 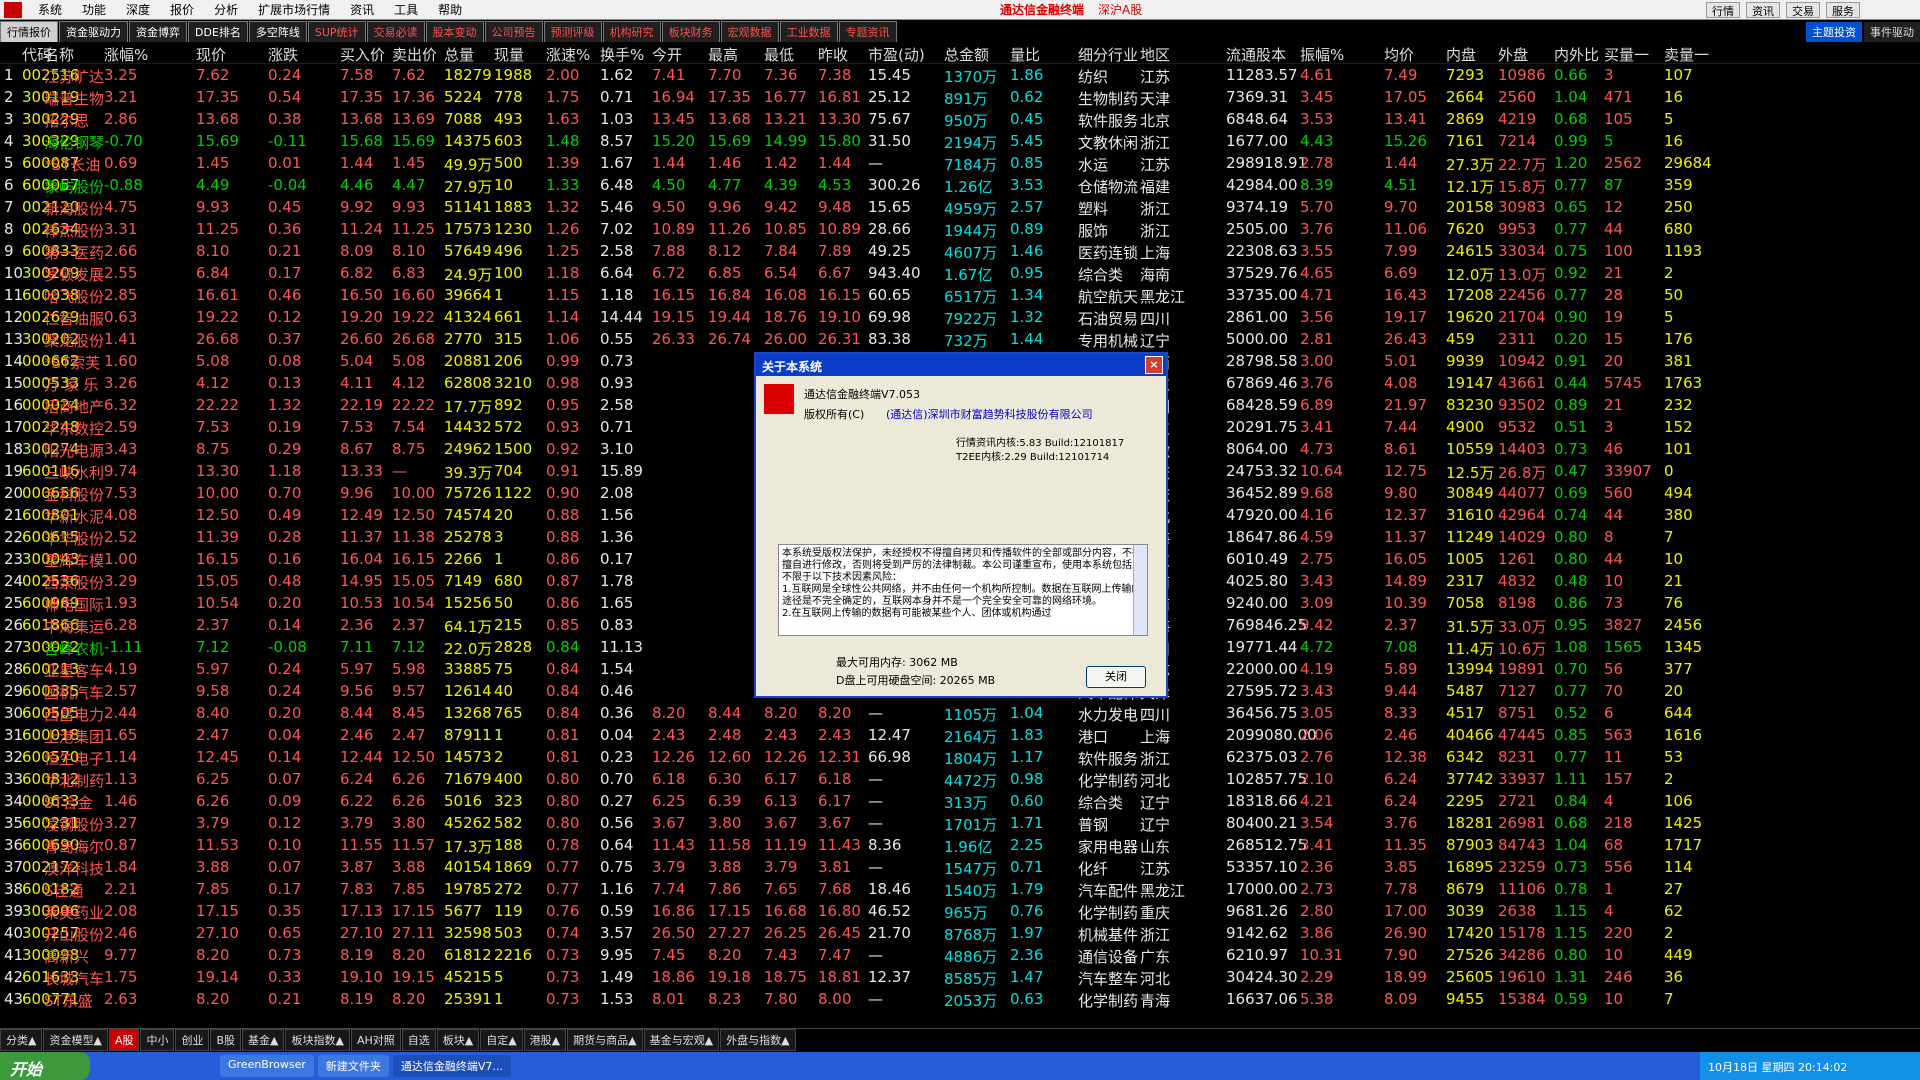 I want to click on category-tab: 创业, so click(x=192, y=1039).